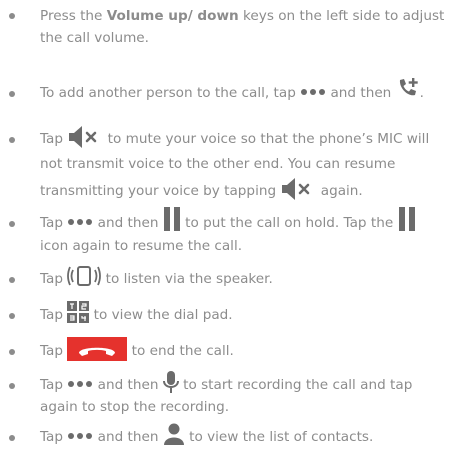  What do you see at coordinates (94, 38) in the screenshot?
I see `item-volume-line2: the call volume.` at bounding box center [94, 38].